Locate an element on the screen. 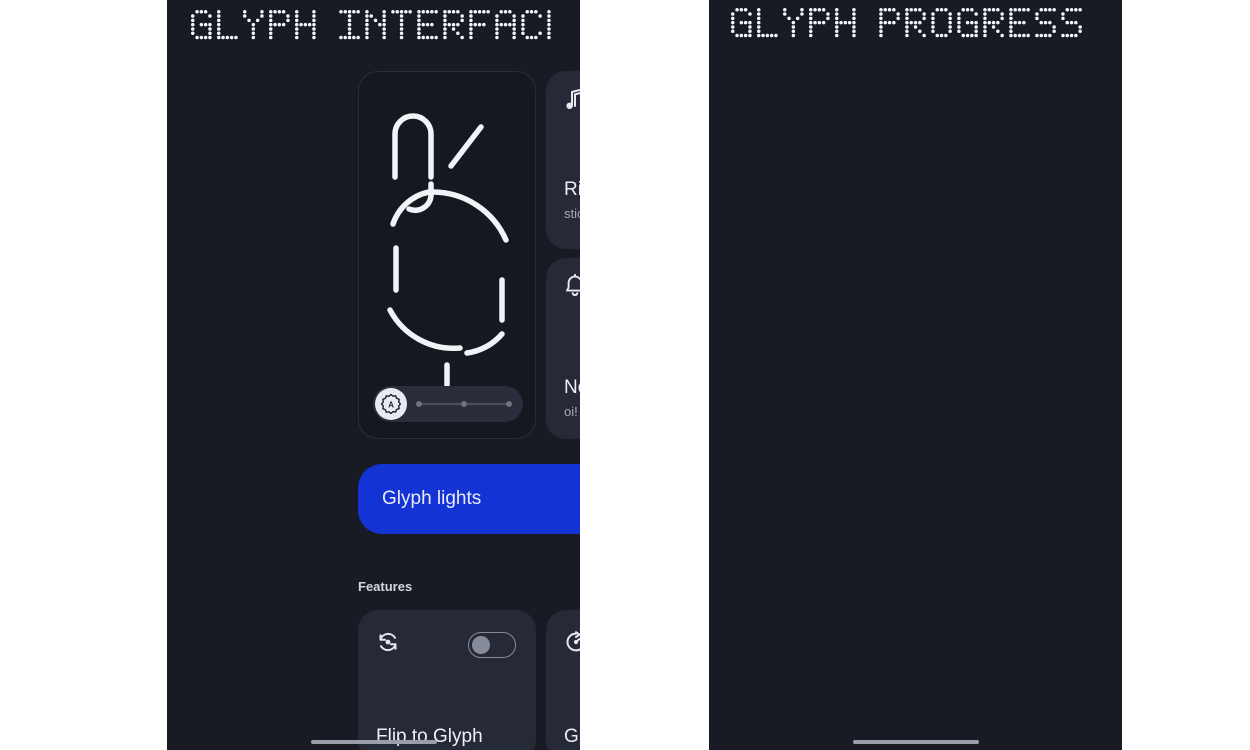 Image resolution: width=1250 pixels, height=750 pixels. flip-to-glyph-toggle is located at coordinates (492, 645).